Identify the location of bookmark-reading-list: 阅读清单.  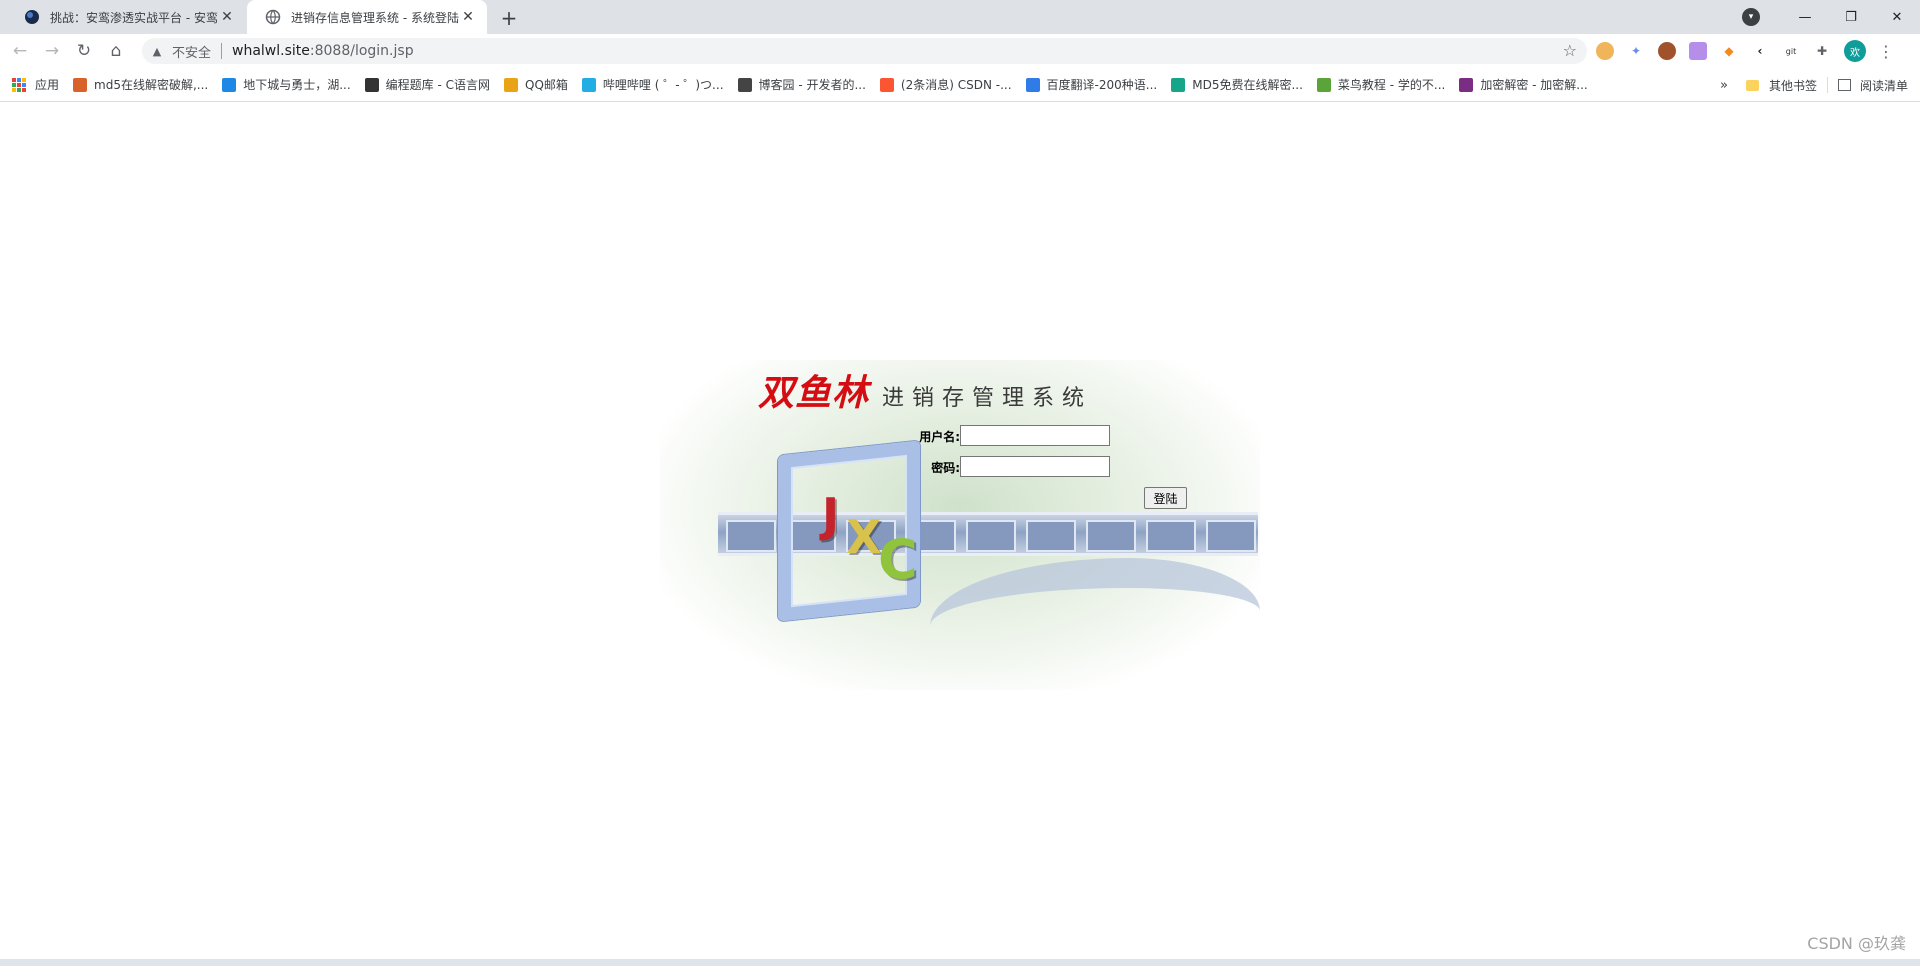
(1872, 85).